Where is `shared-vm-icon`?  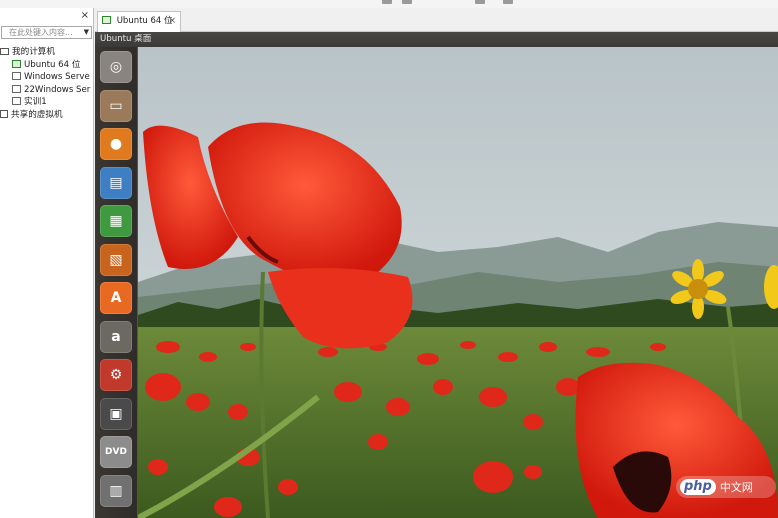 shared-vm-icon is located at coordinates (4, 113).